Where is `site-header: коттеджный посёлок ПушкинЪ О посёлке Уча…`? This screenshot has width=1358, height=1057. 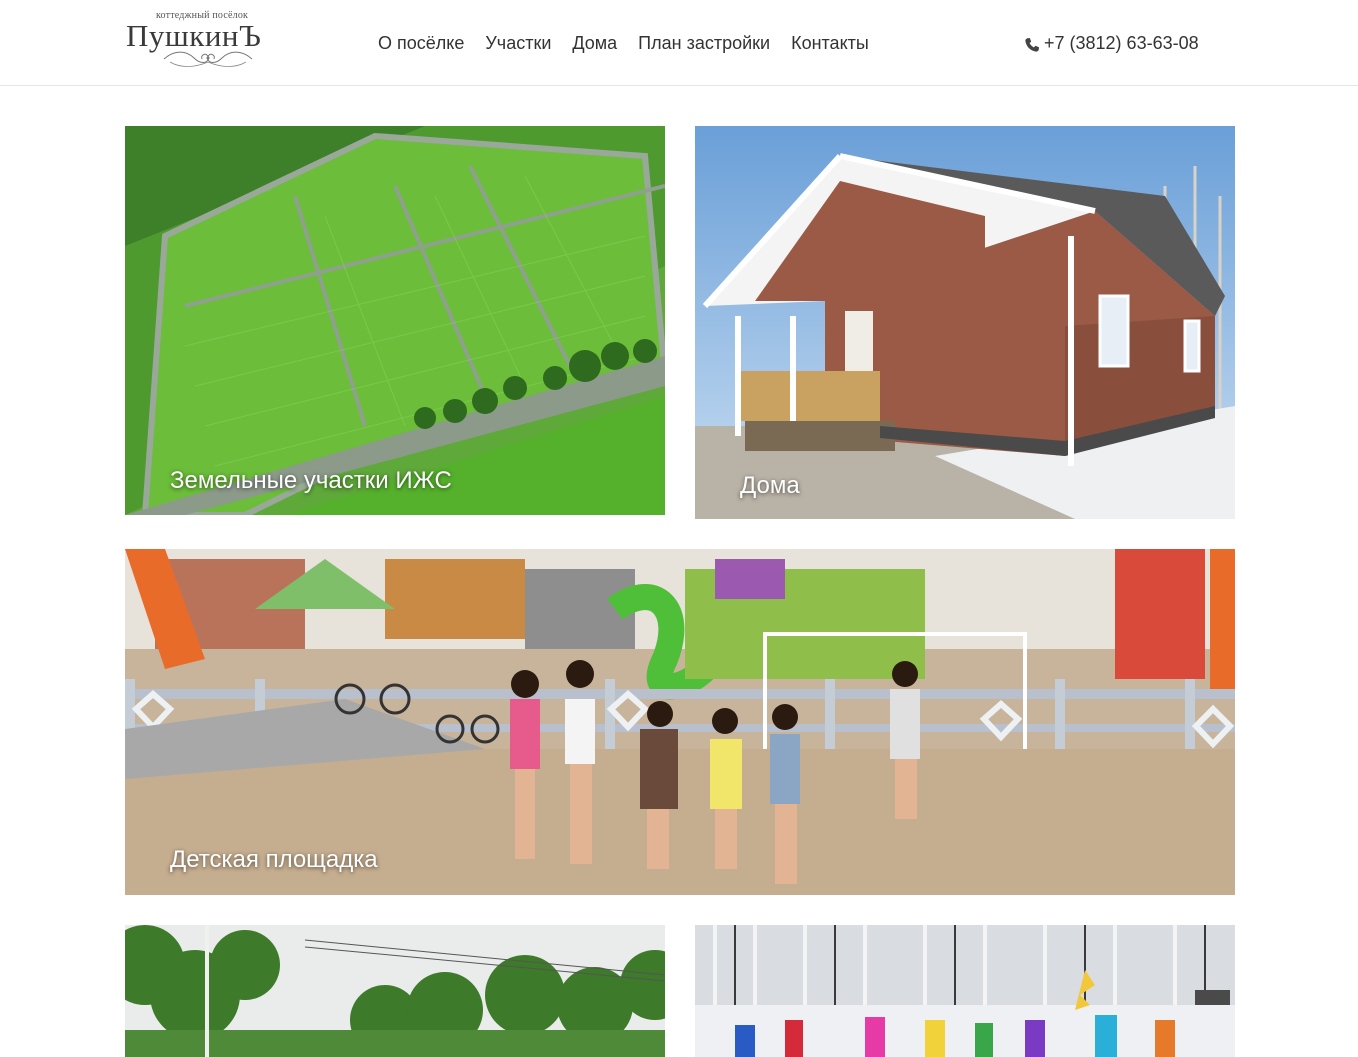
site-header: коттеджный посёлок ПушкинЪ О посёлке Уча… is located at coordinates (679, 43).